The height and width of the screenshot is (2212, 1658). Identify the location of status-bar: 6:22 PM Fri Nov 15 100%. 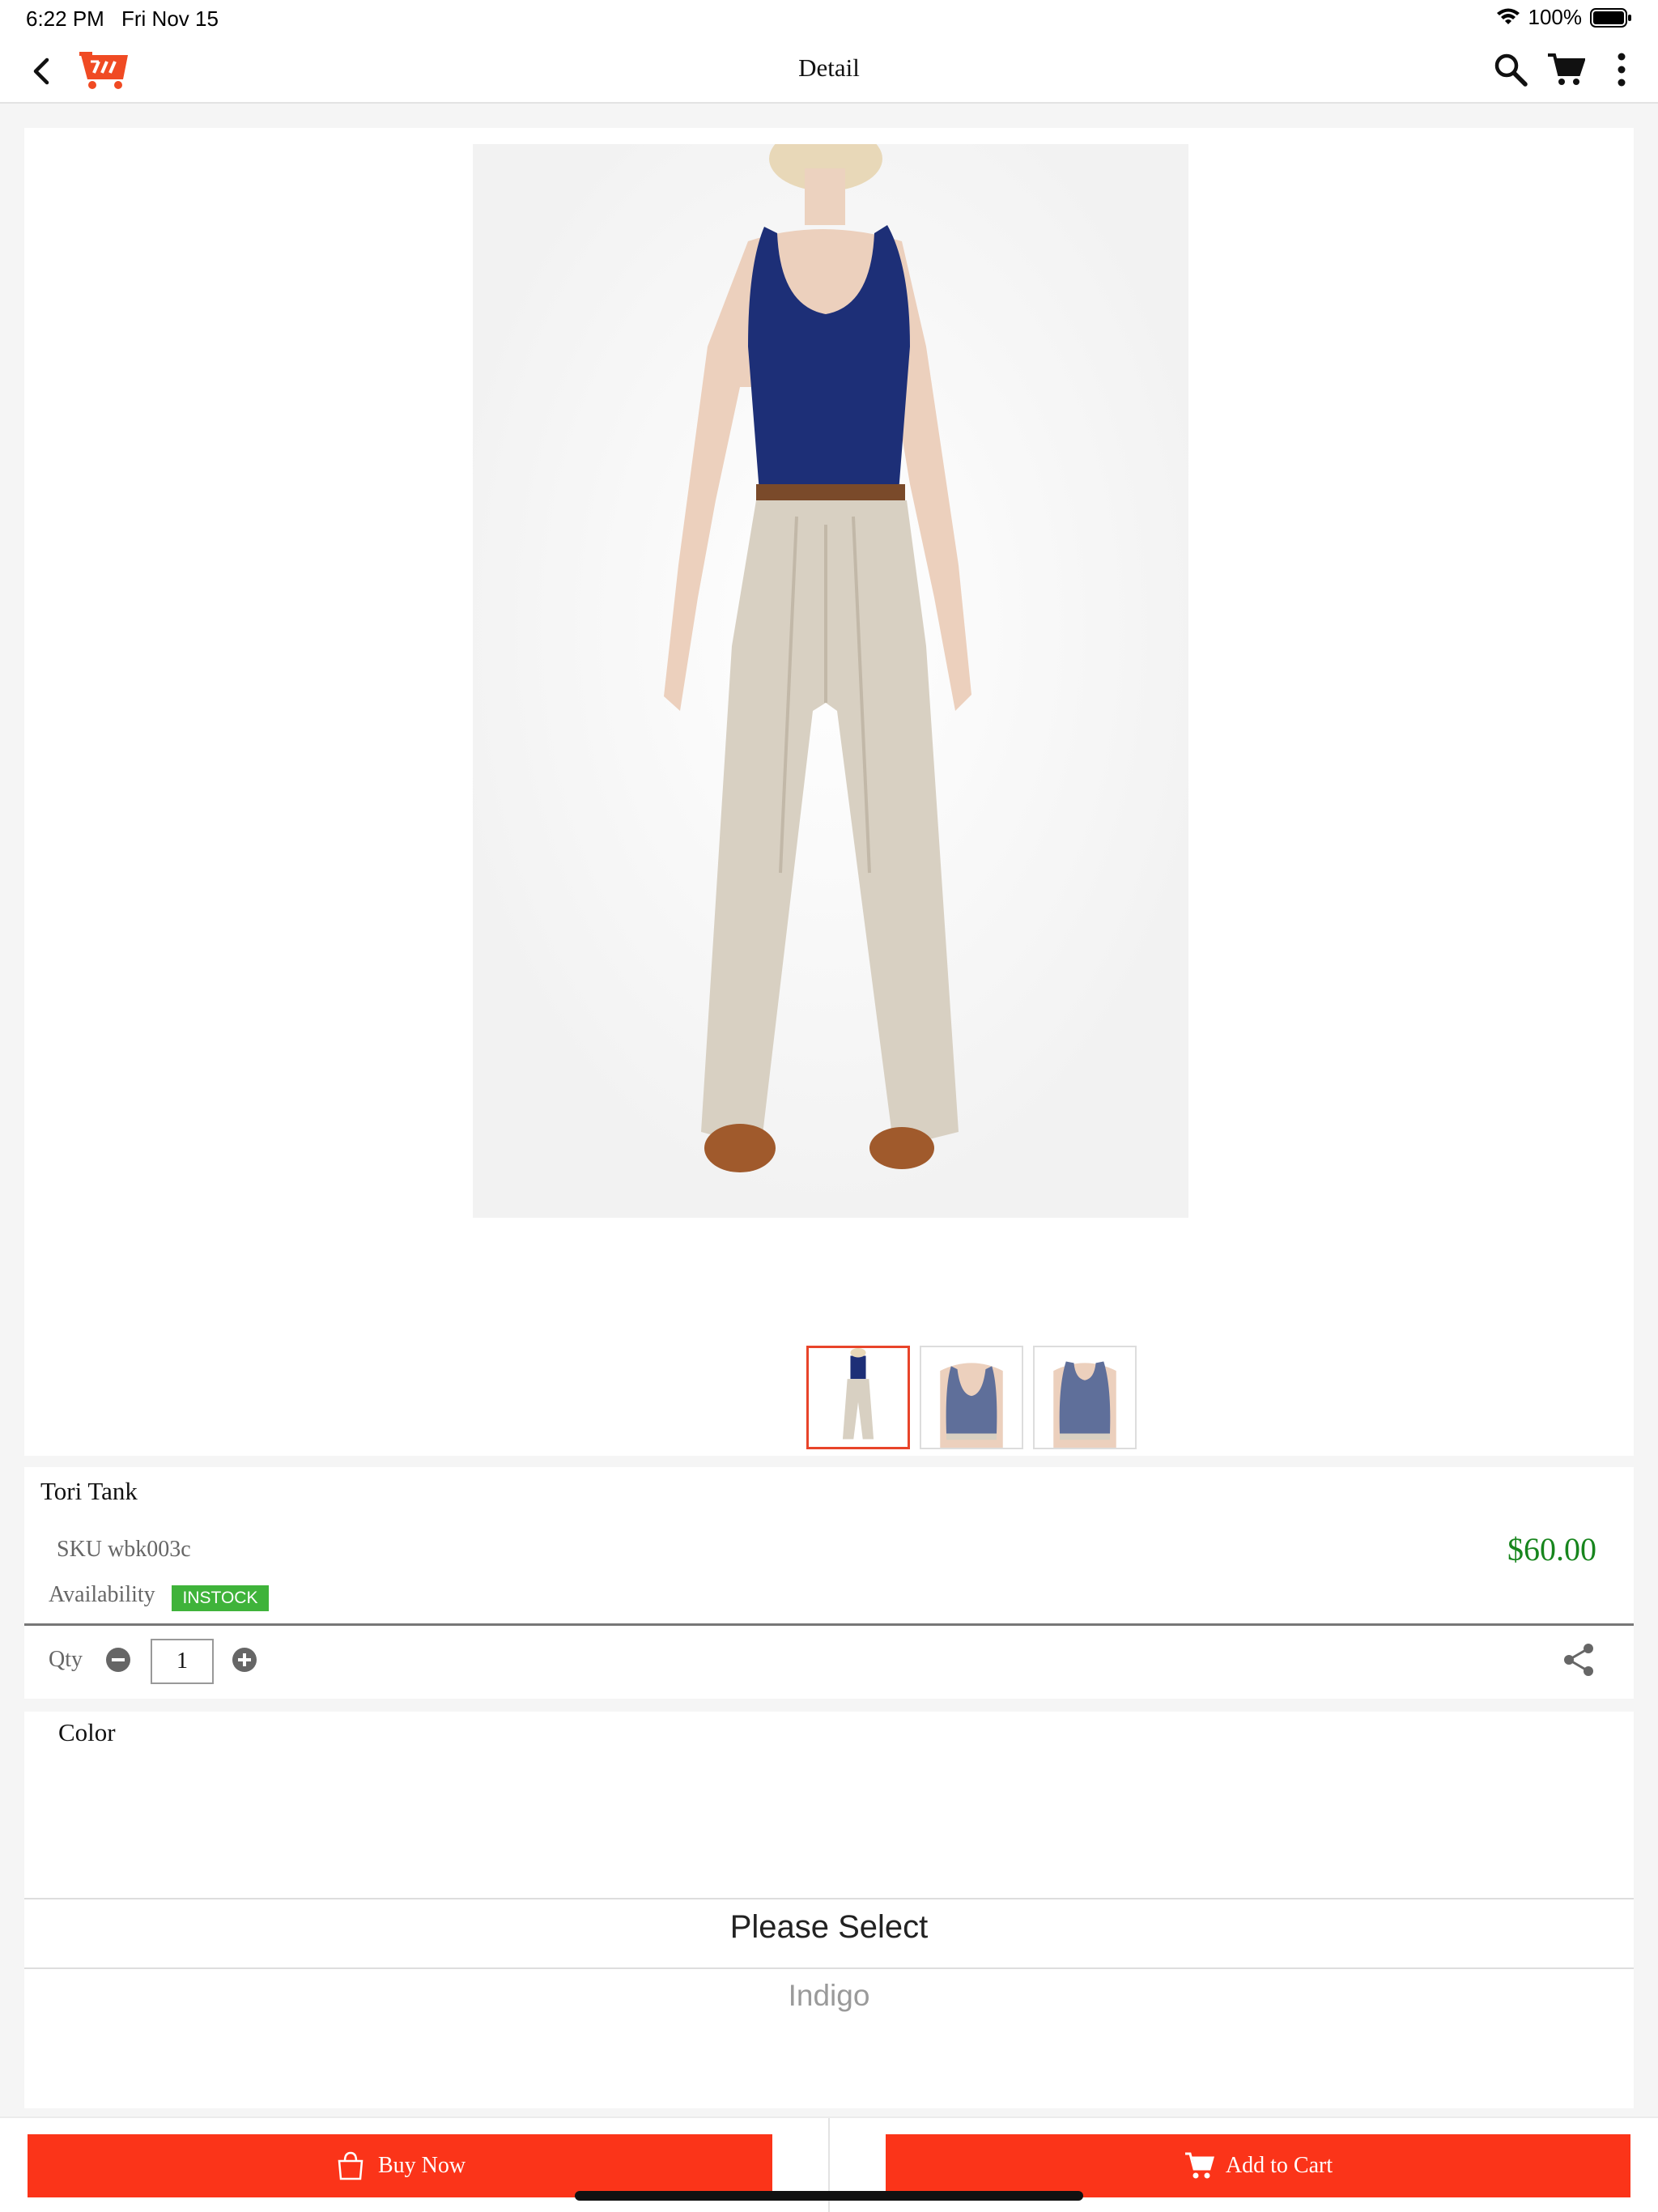
(829, 19).